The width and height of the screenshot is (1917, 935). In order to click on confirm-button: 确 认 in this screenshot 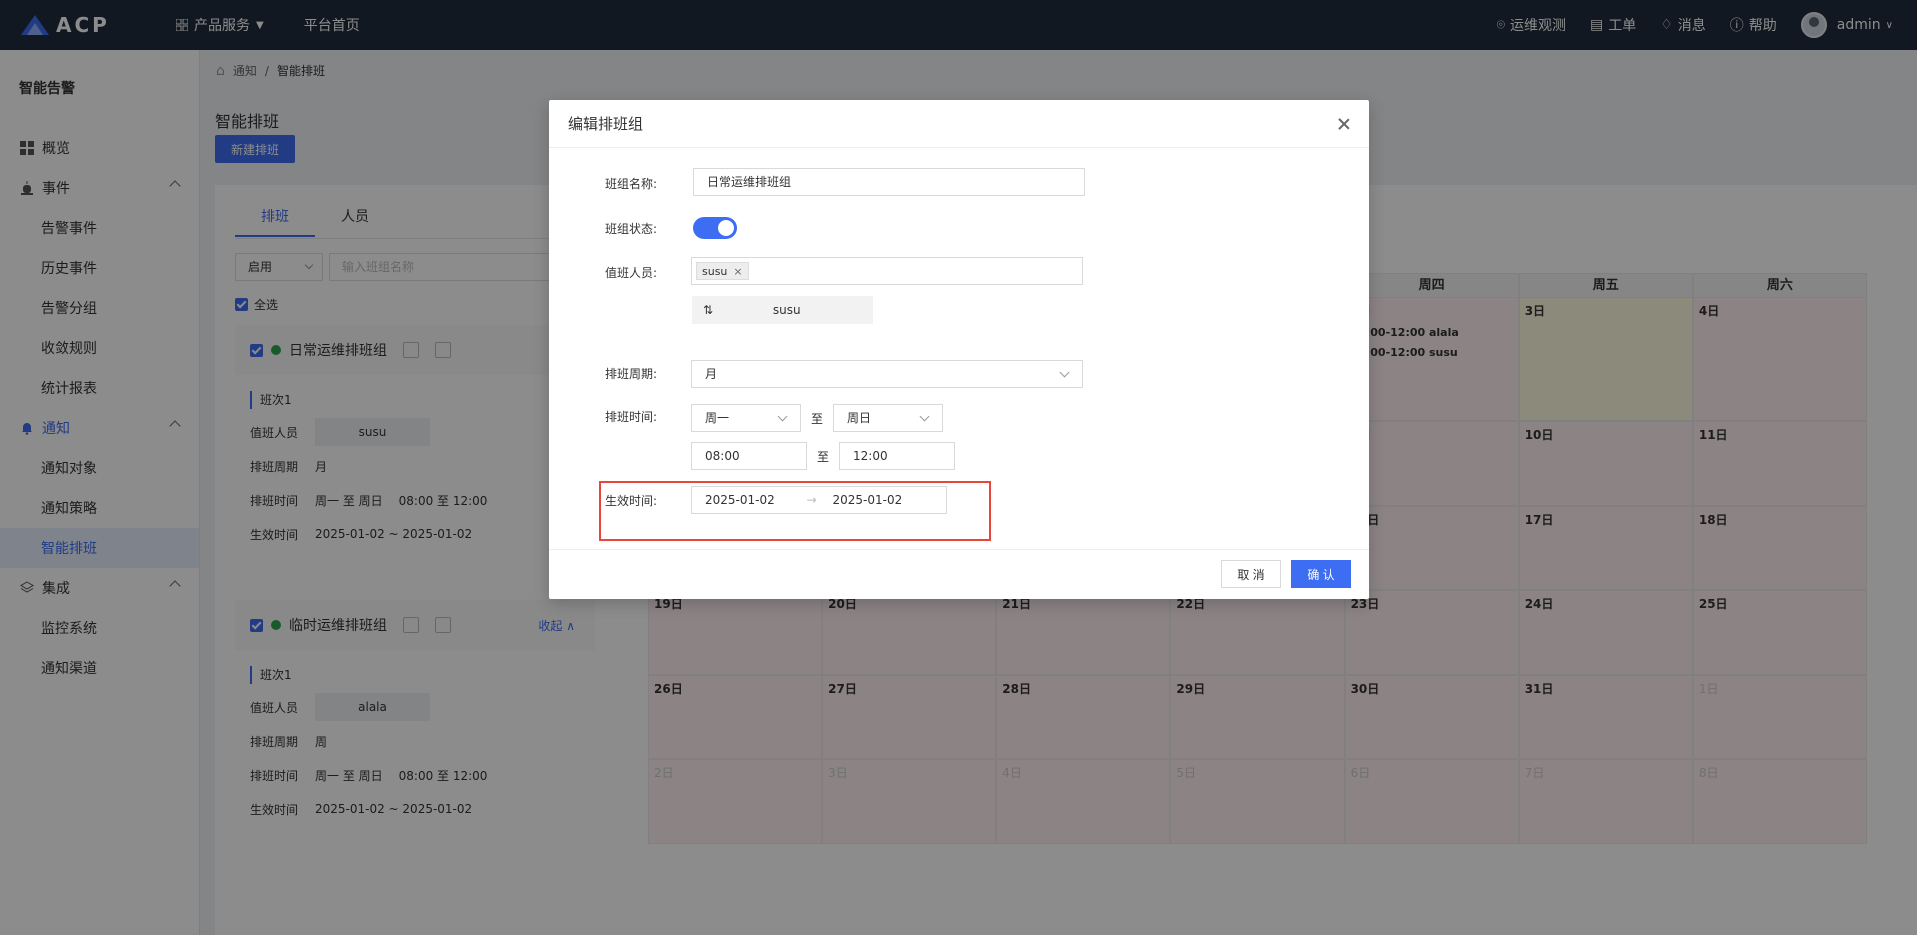, I will do `click(1321, 574)`.